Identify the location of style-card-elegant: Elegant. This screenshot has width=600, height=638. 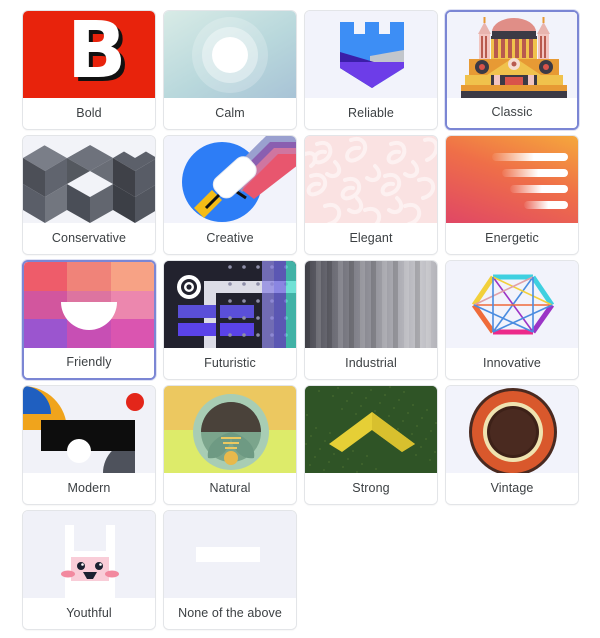
(371, 195).